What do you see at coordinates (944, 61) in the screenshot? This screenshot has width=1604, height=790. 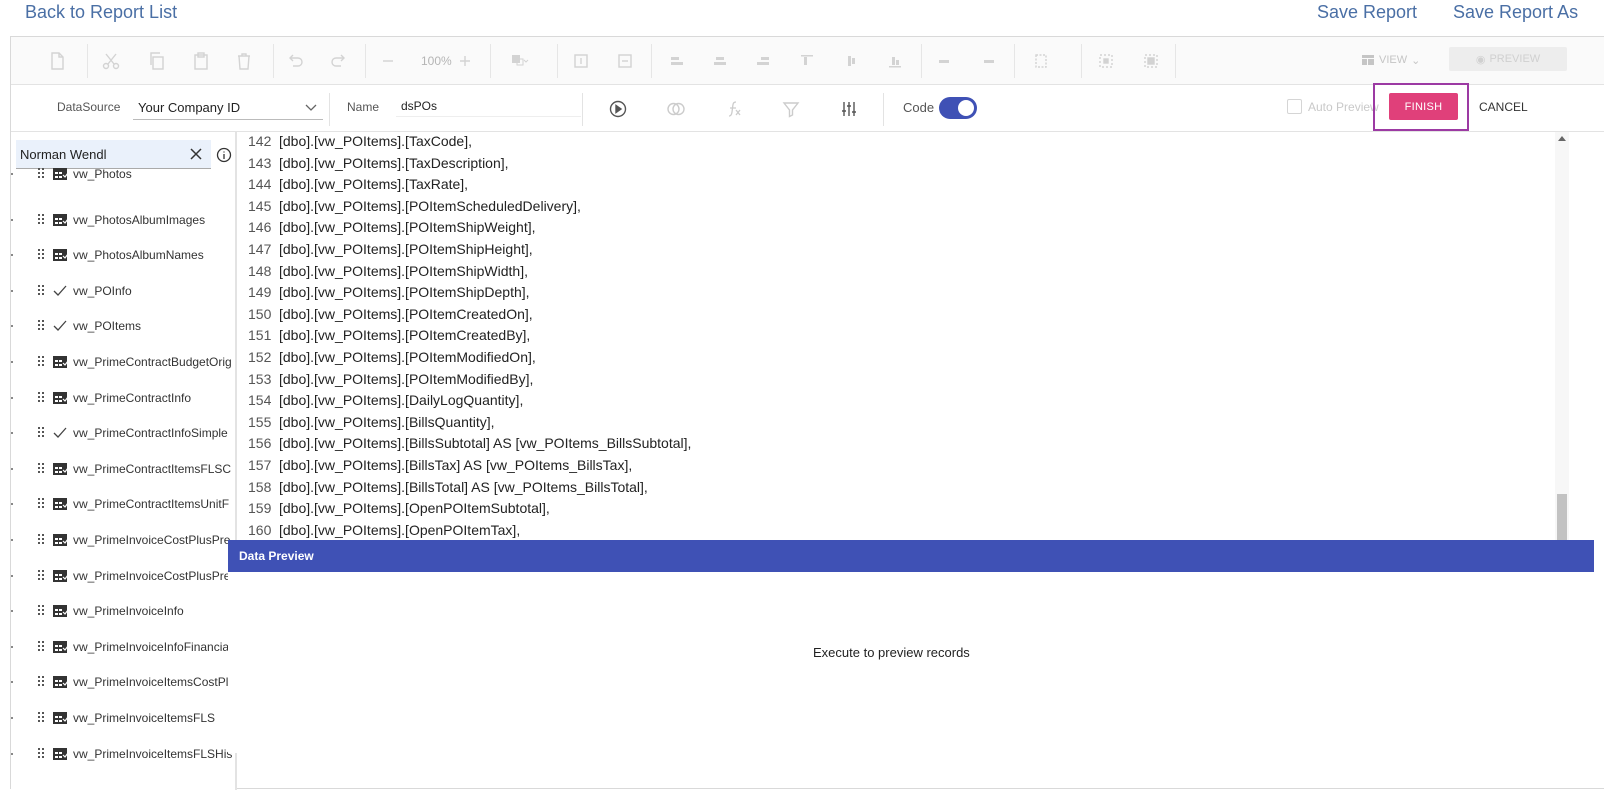 I see `space-vertical-icon` at bounding box center [944, 61].